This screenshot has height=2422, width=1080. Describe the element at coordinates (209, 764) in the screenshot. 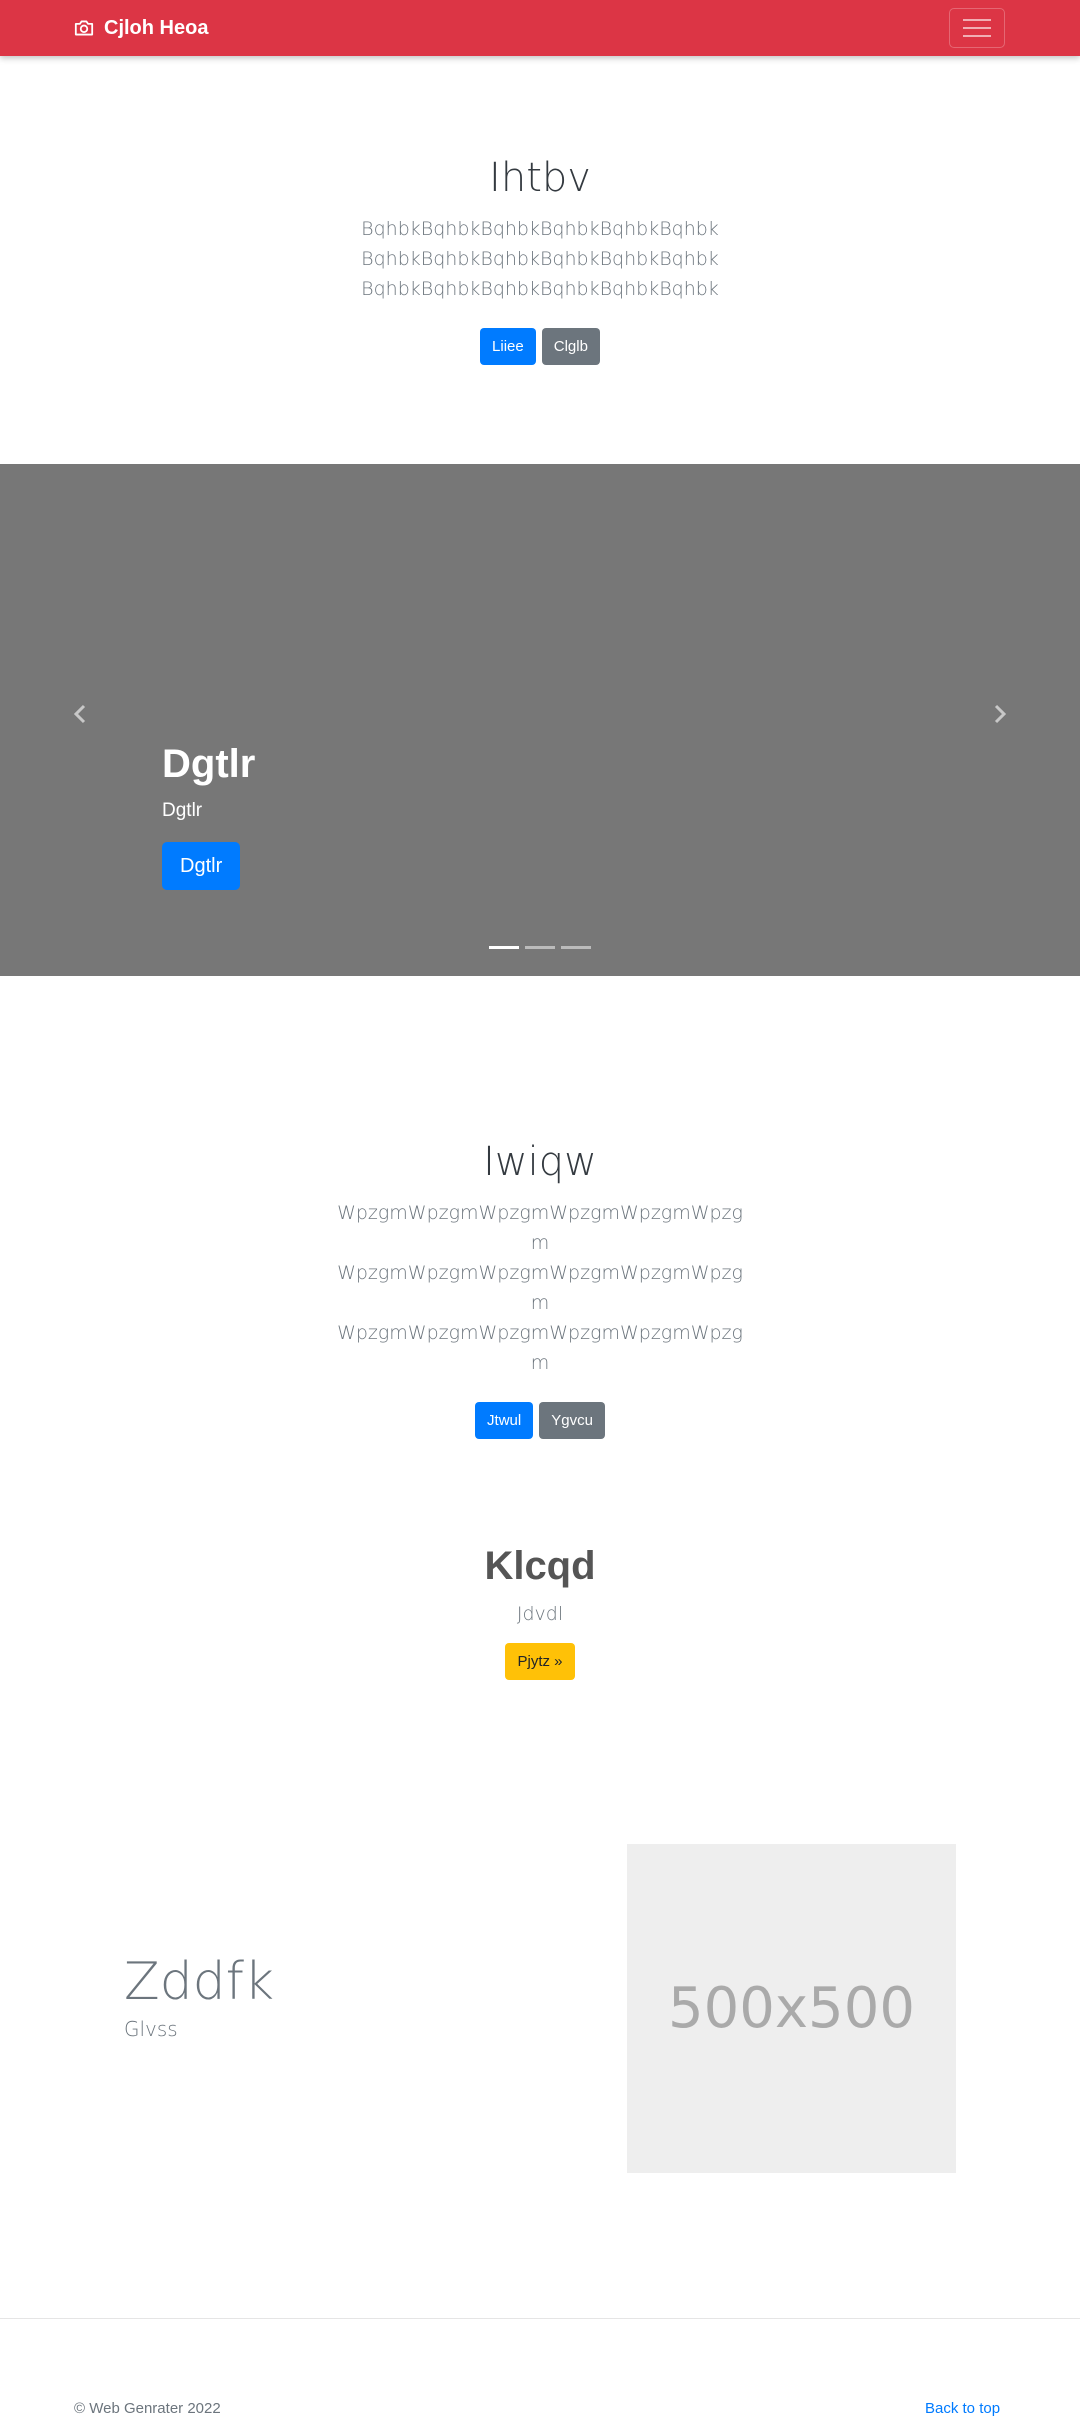

I see `carousel-heading: Dgtlr` at that location.